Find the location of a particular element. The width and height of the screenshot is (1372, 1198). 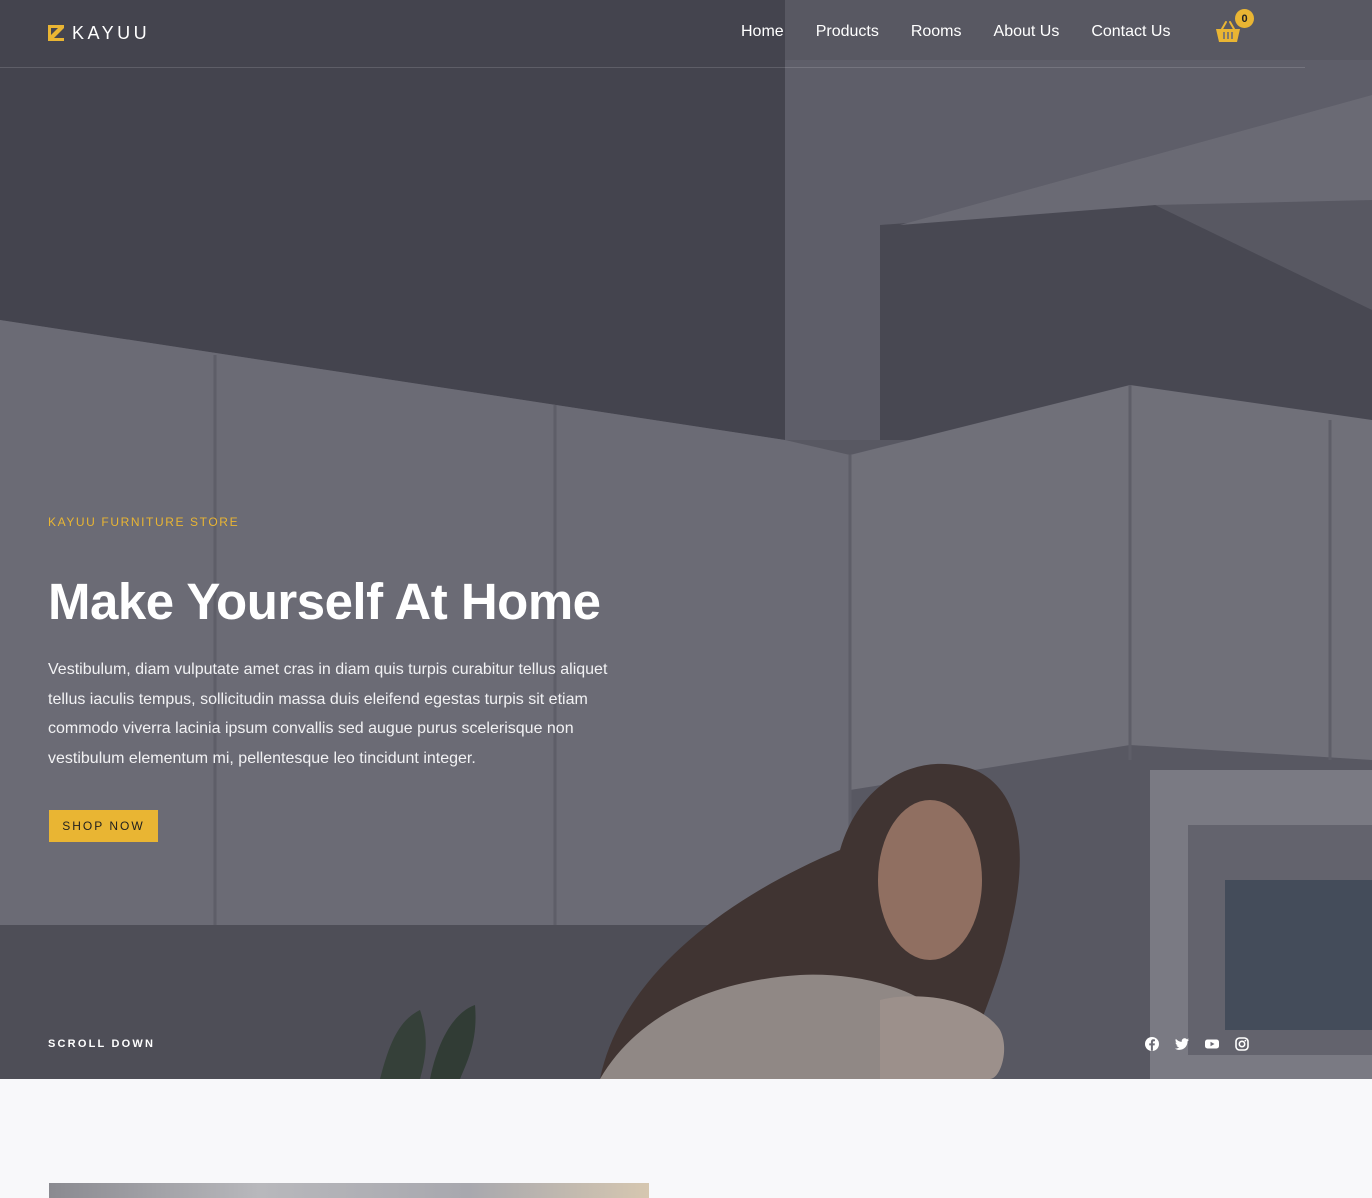

nav-products: Products is located at coordinates (847, 32).